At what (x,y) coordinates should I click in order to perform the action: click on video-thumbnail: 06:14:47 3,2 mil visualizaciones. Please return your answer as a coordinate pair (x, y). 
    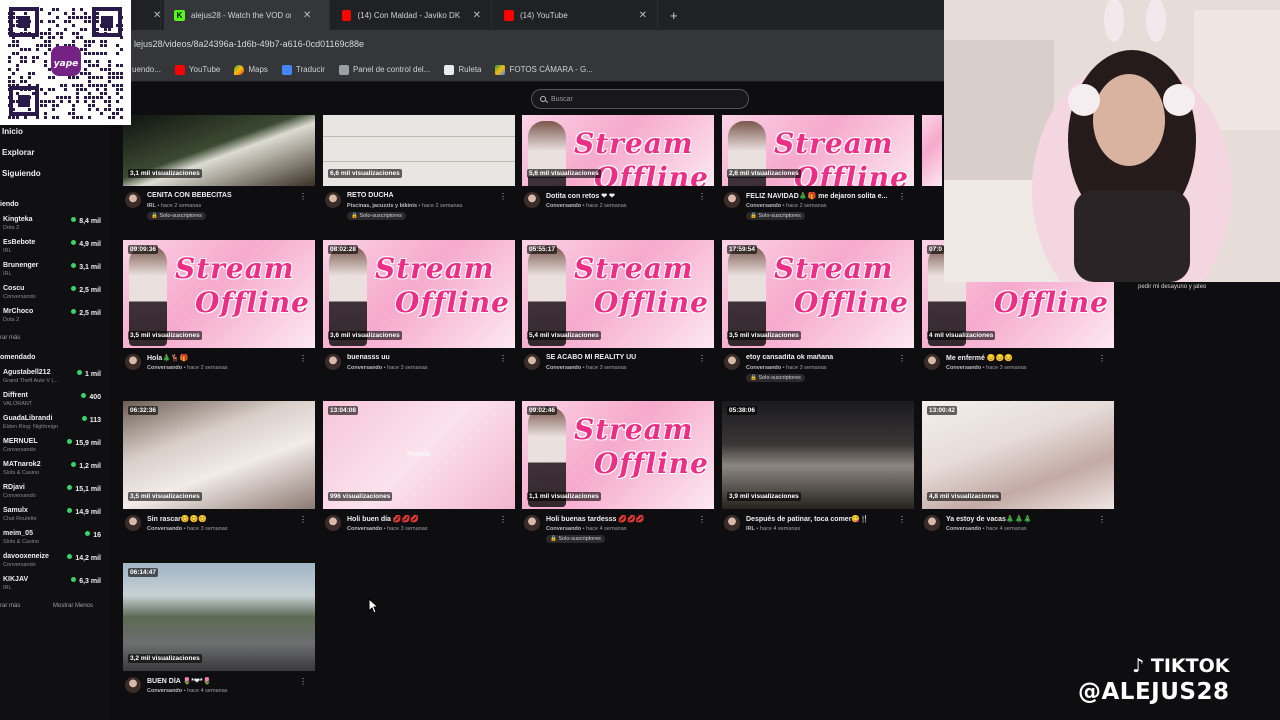
    Looking at the image, I should click on (219, 617).